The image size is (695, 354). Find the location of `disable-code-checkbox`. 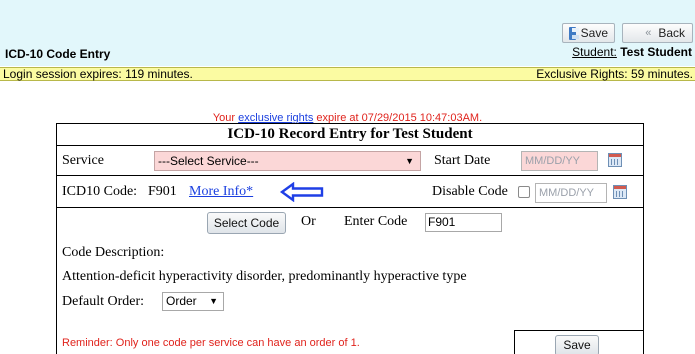

disable-code-checkbox is located at coordinates (524, 192).